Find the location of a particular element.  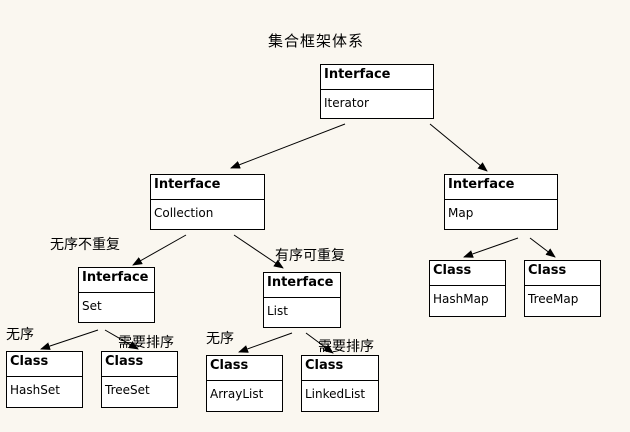

node-name: TreeMap is located at coordinates (553, 299).